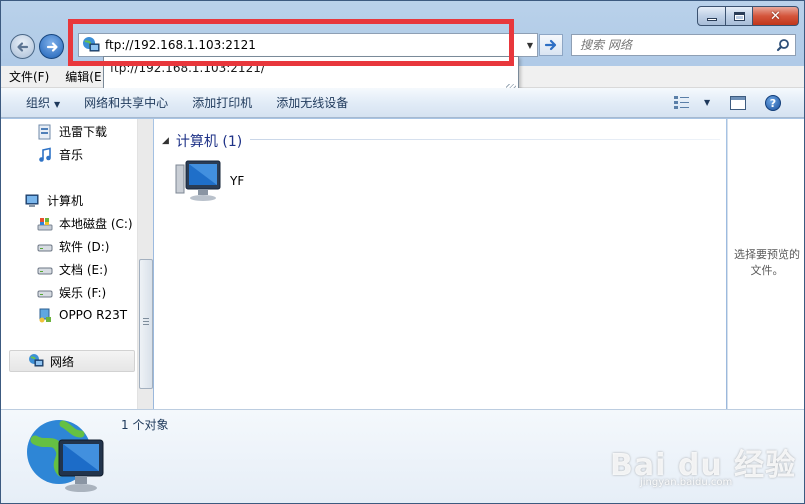 This screenshot has height=504, width=805. What do you see at coordinates (485, 139) in the screenshot?
I see `group-divider` at bounding box center [485, 139].